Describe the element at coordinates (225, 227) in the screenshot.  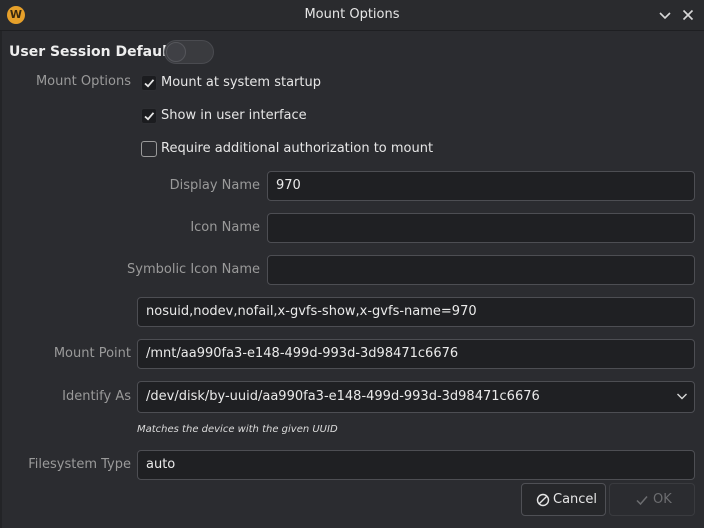
I see `icon-name-label: Icon Name` at that location.